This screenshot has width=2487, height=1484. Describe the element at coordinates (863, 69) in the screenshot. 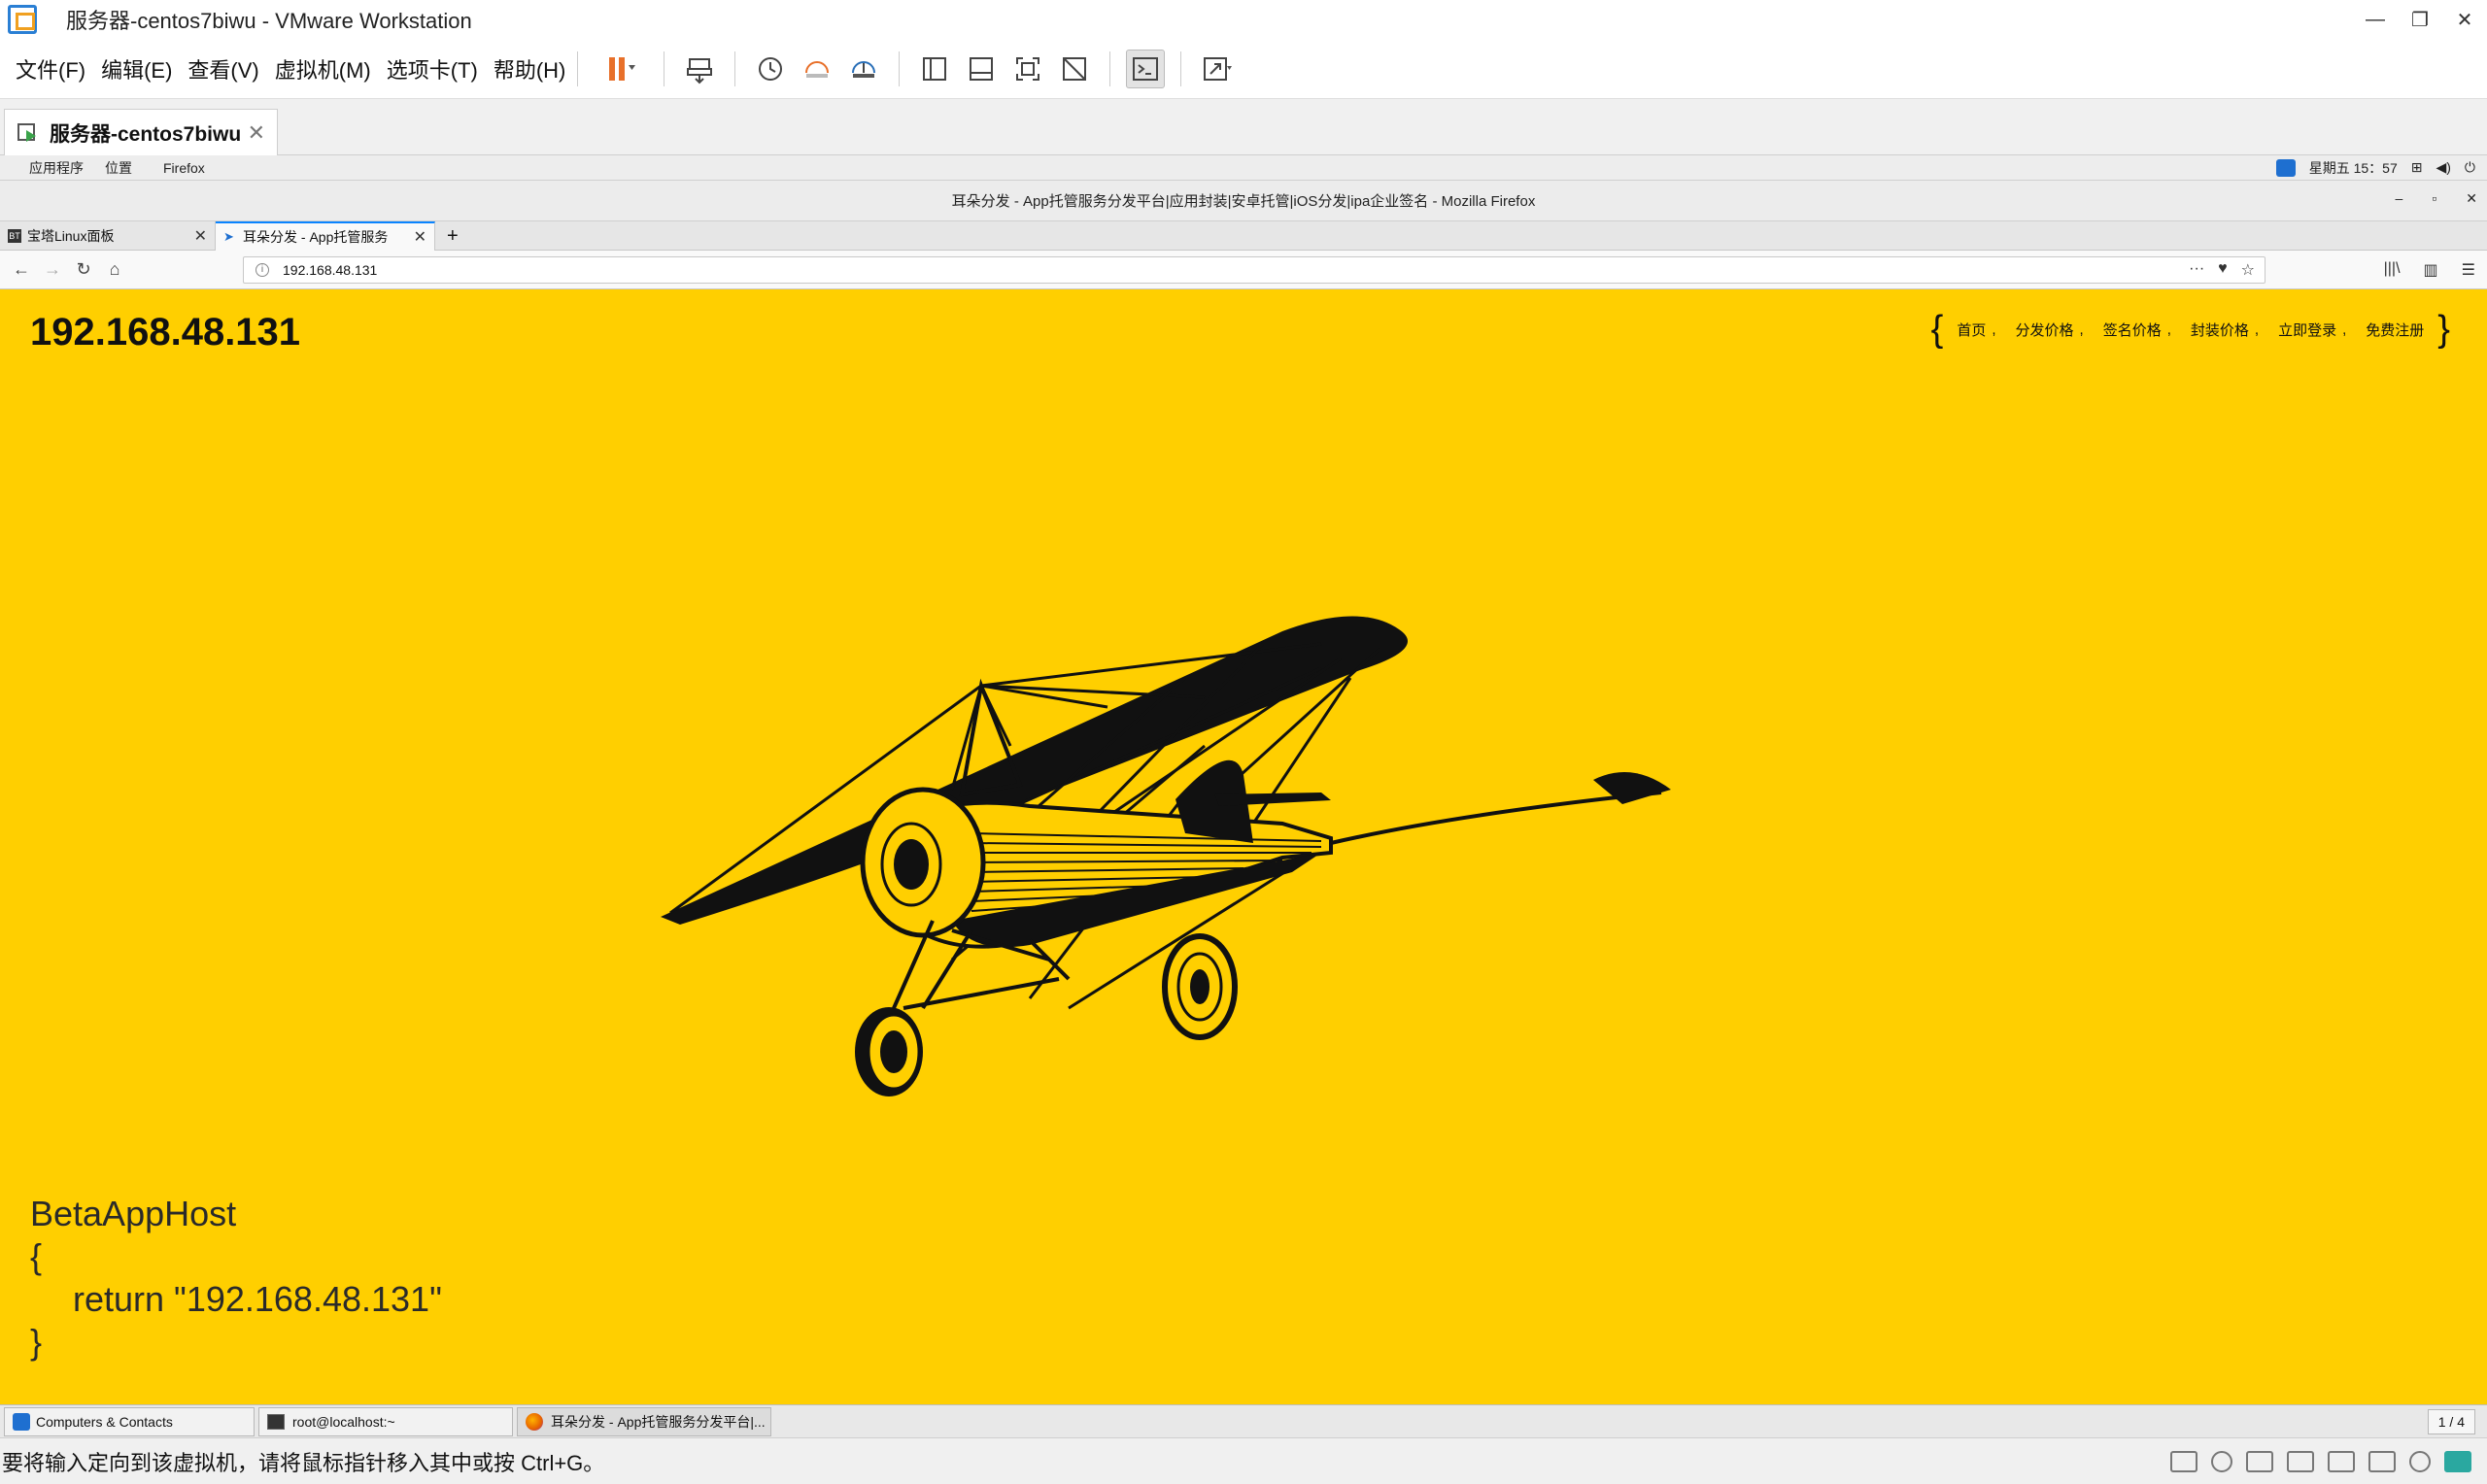

I see `snapshot-manager-icon` at that location.